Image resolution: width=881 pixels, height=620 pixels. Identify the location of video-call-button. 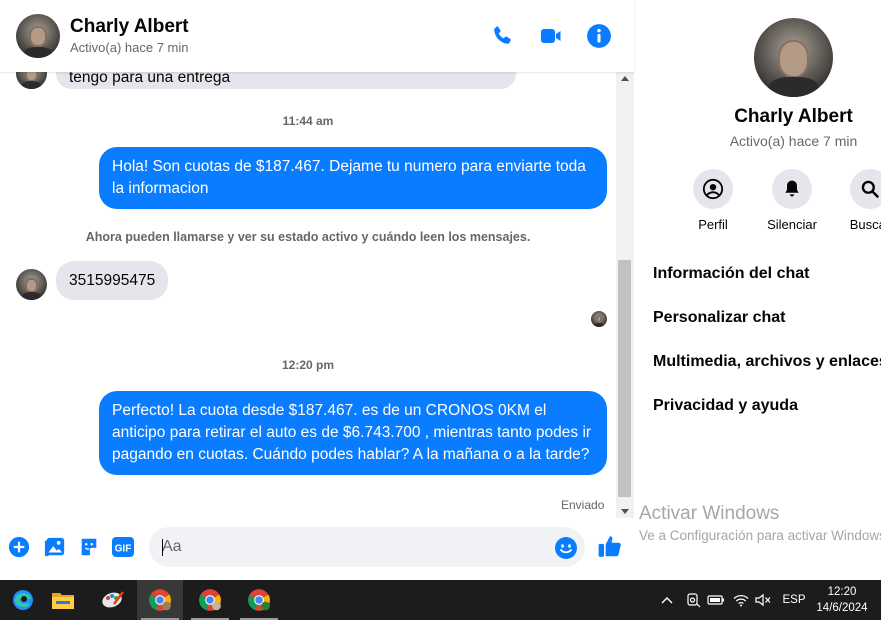
(551, 36).